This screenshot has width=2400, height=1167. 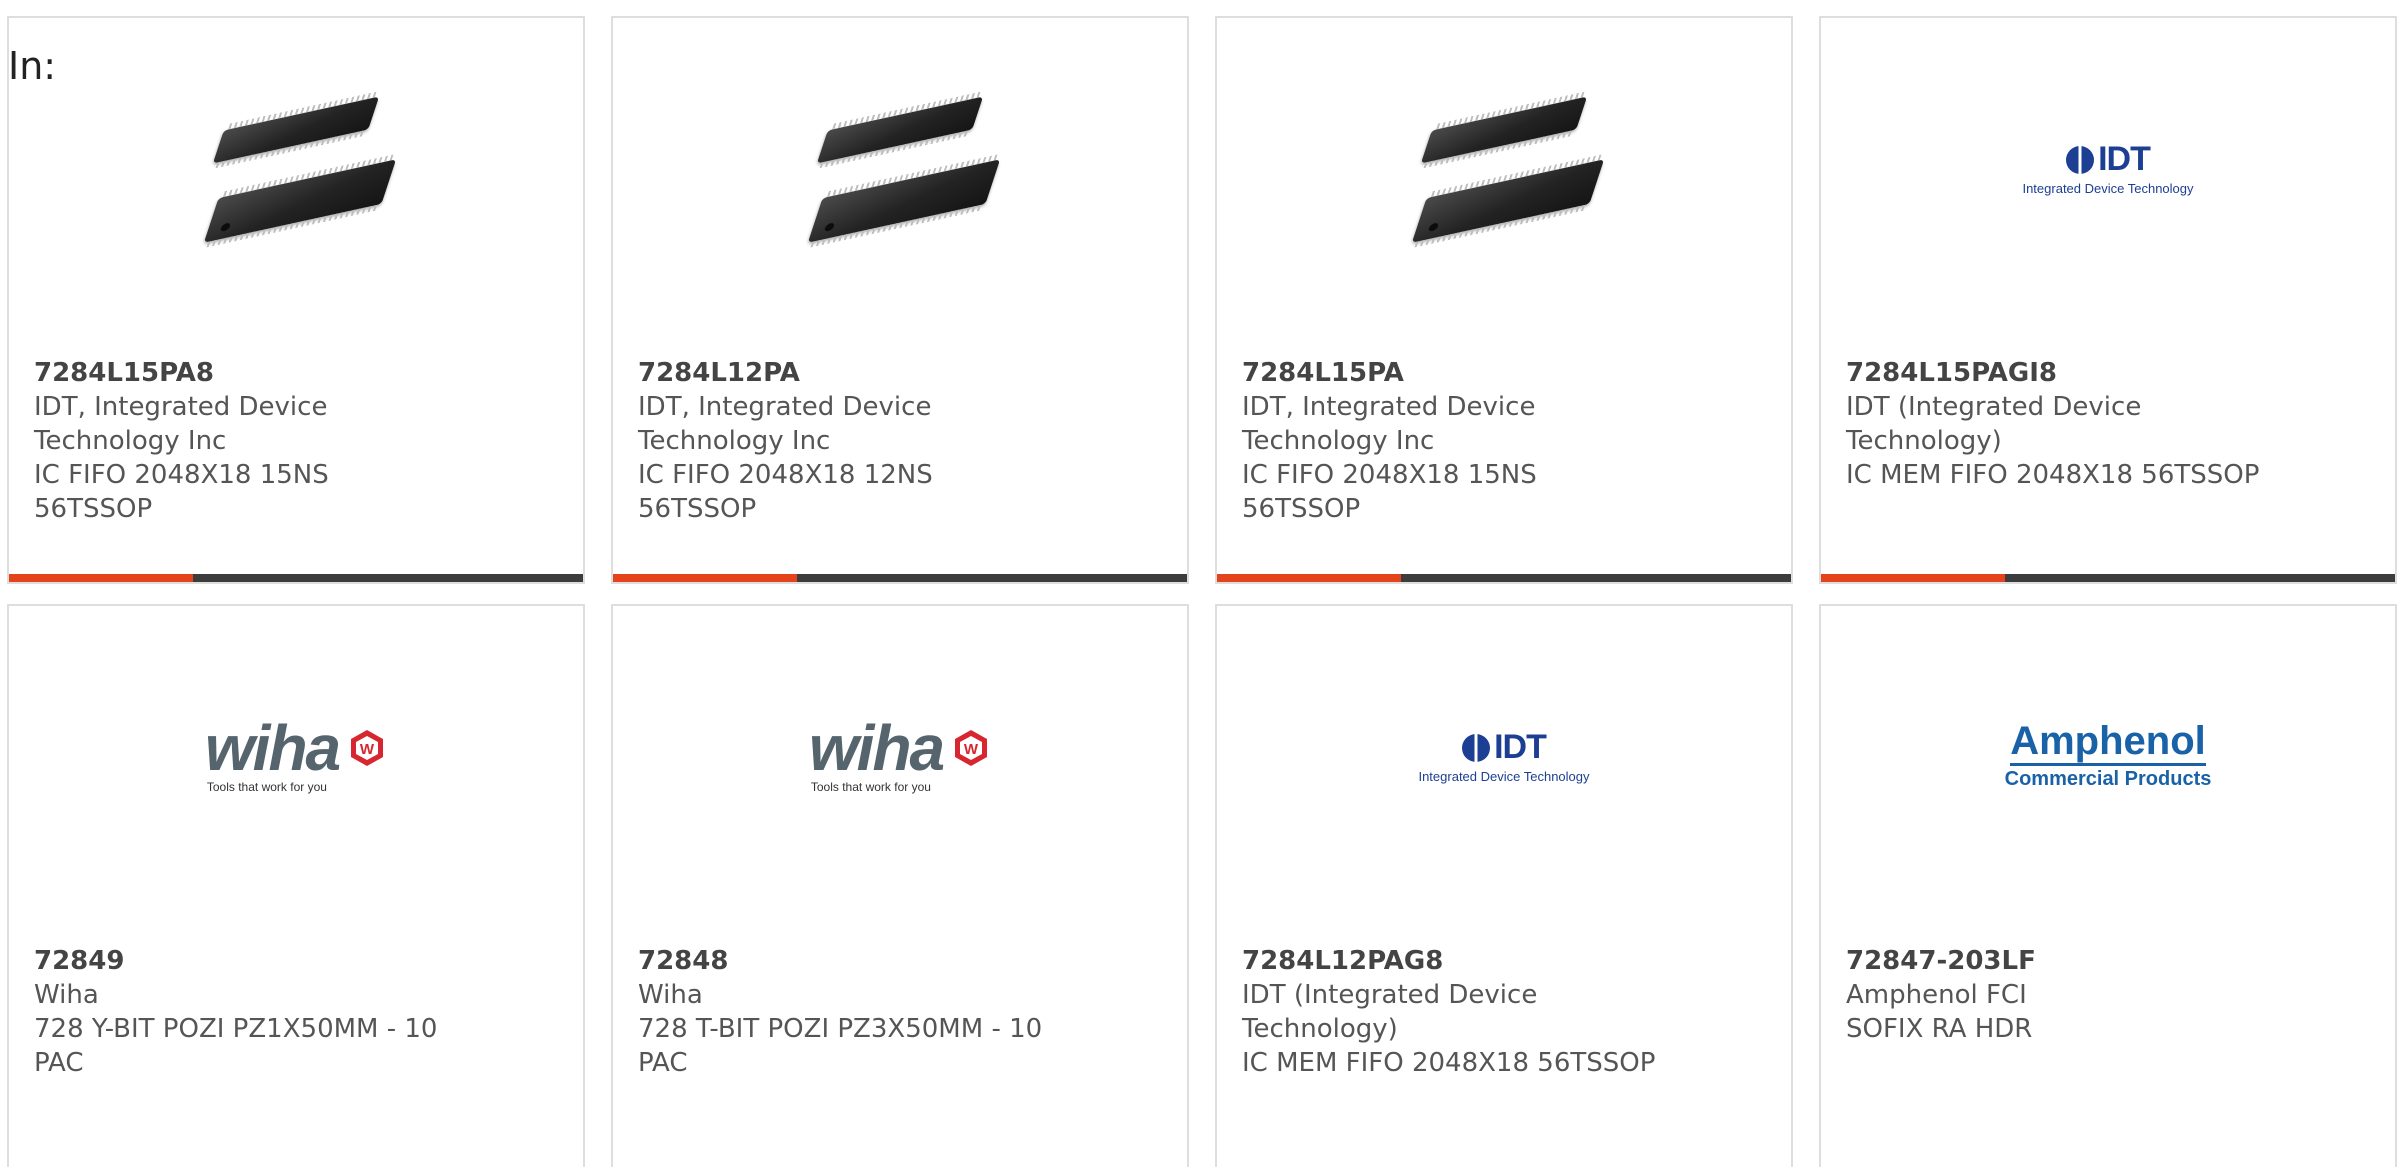 I want to click on manufacturer: Amphenol FCI, so click(x=1936, y=995).